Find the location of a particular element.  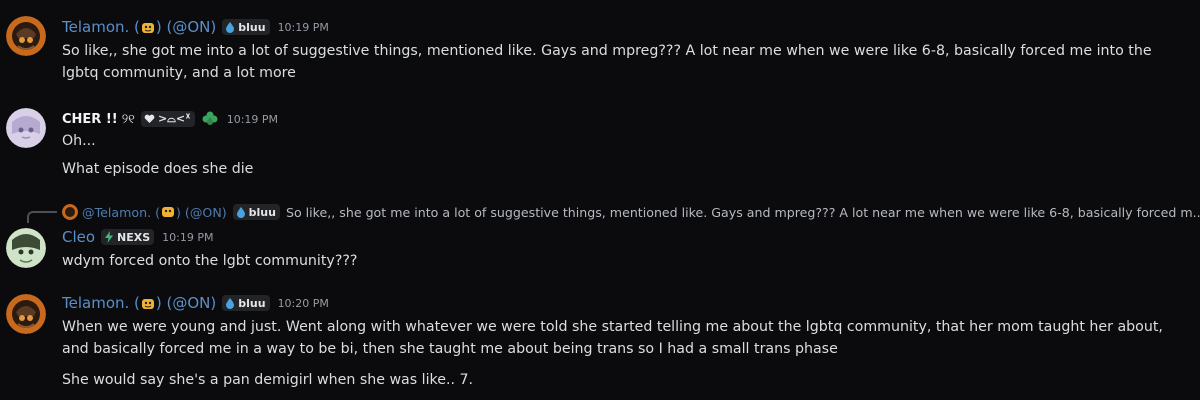

message-text: What episode does she die is located at coordinates (158, 169).